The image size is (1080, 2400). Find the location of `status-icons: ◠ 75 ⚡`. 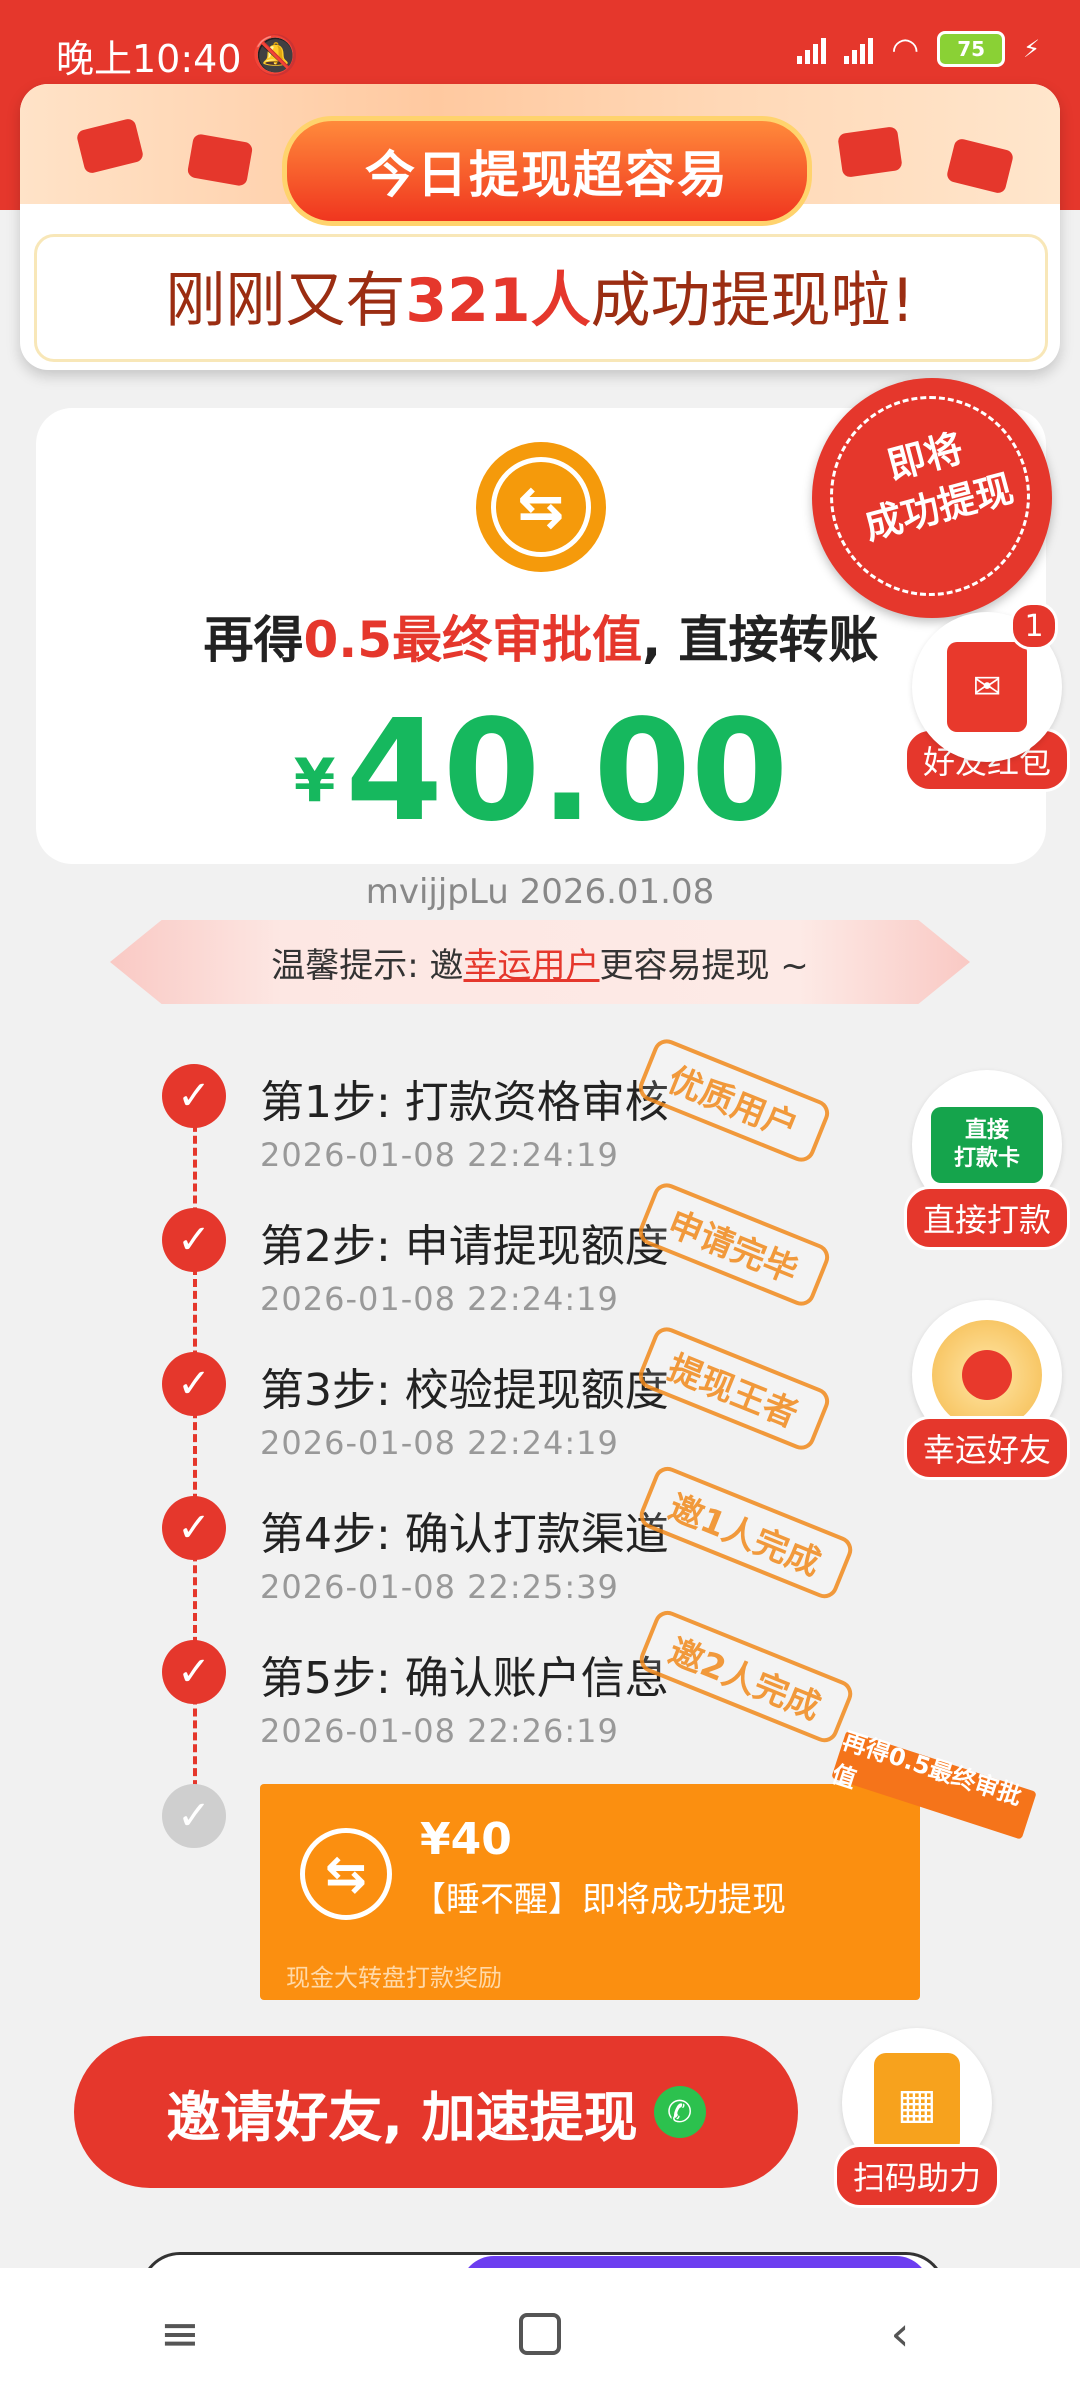

status-icons: ◠ 75 ⚡ is located at coordinates (918, 49).